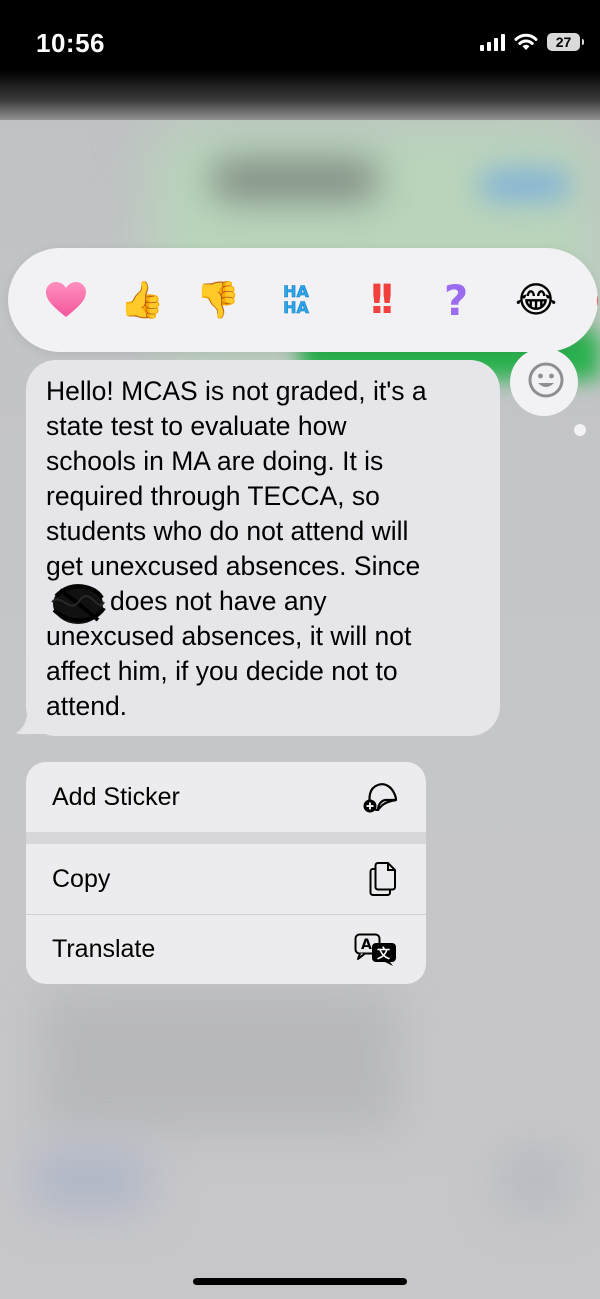 This screenshot has height=1299, width=600. Describe the element at coordinates (226, 949) in the screenshot. I see `translate-menu-item: Translate A 文` at that location.